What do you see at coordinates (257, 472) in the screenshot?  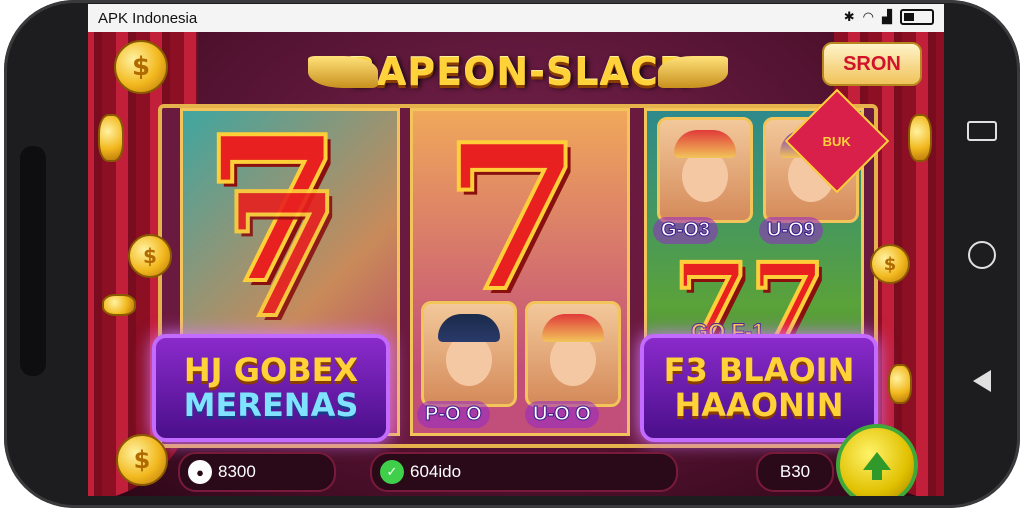 I see `balance-display: ● 8300` at bounding box center [257, 472].